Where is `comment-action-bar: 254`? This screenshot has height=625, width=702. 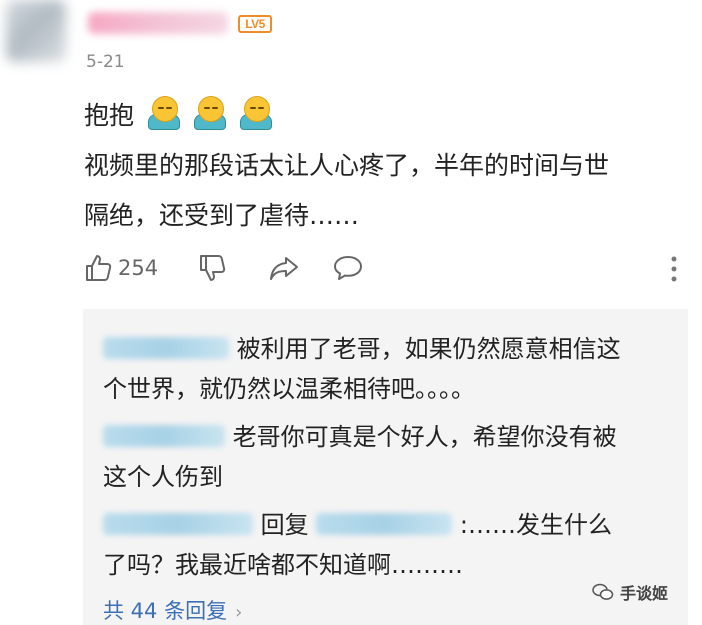 comment-action-bar: 254 is located at coordinates (385, 271).